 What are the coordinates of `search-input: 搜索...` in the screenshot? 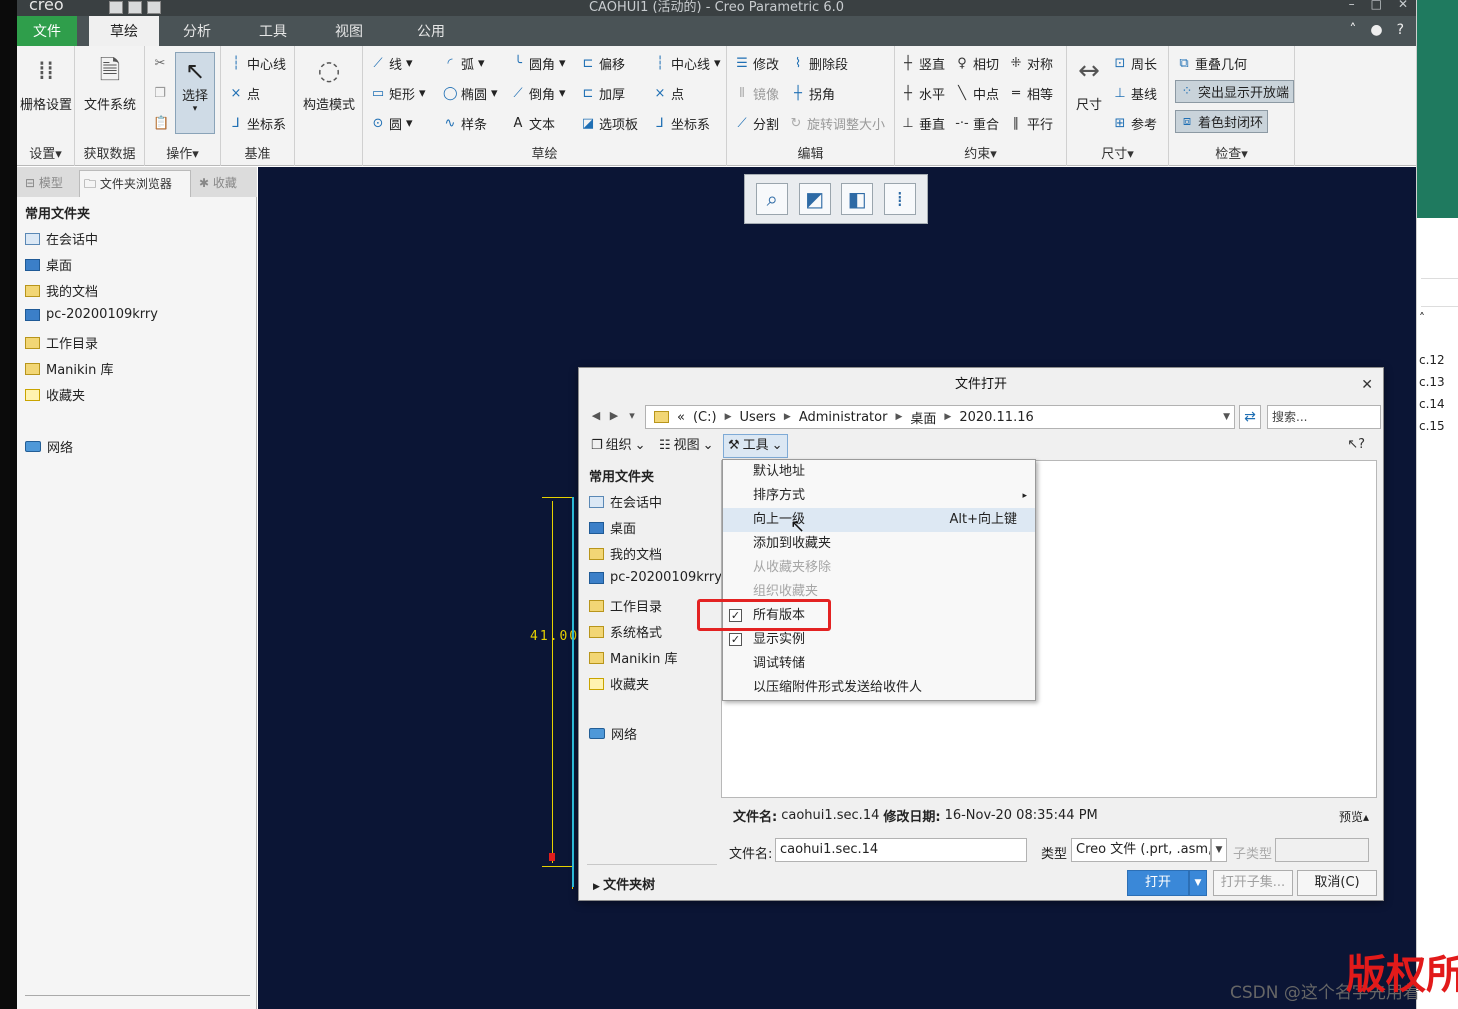 It's located at (1324, 417).